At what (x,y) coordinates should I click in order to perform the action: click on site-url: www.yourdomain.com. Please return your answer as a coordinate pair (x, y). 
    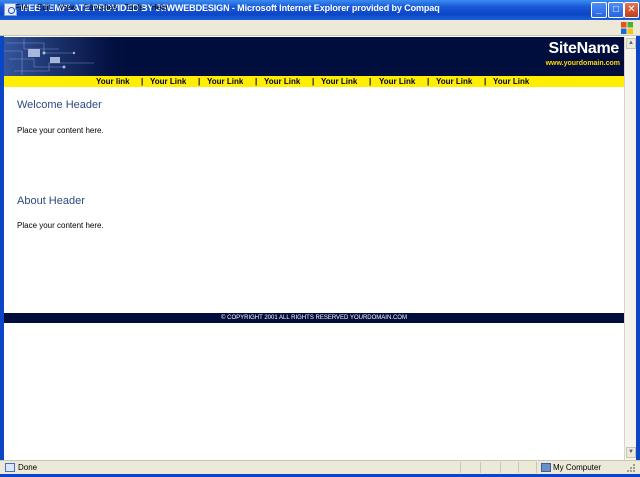
    Looking at the image, I should click on (582, 63).